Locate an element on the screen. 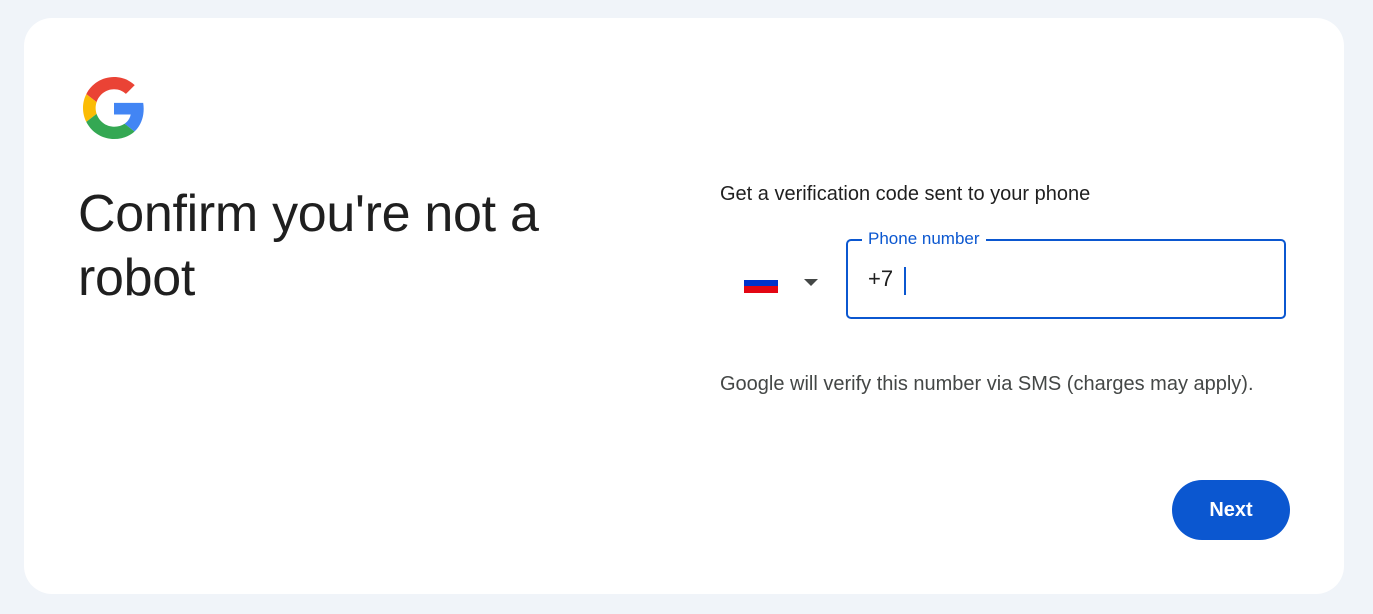 The width and height of the screenshot is (1373, 614). dropdown-arrow-icon is located at coordinates (811, 282).